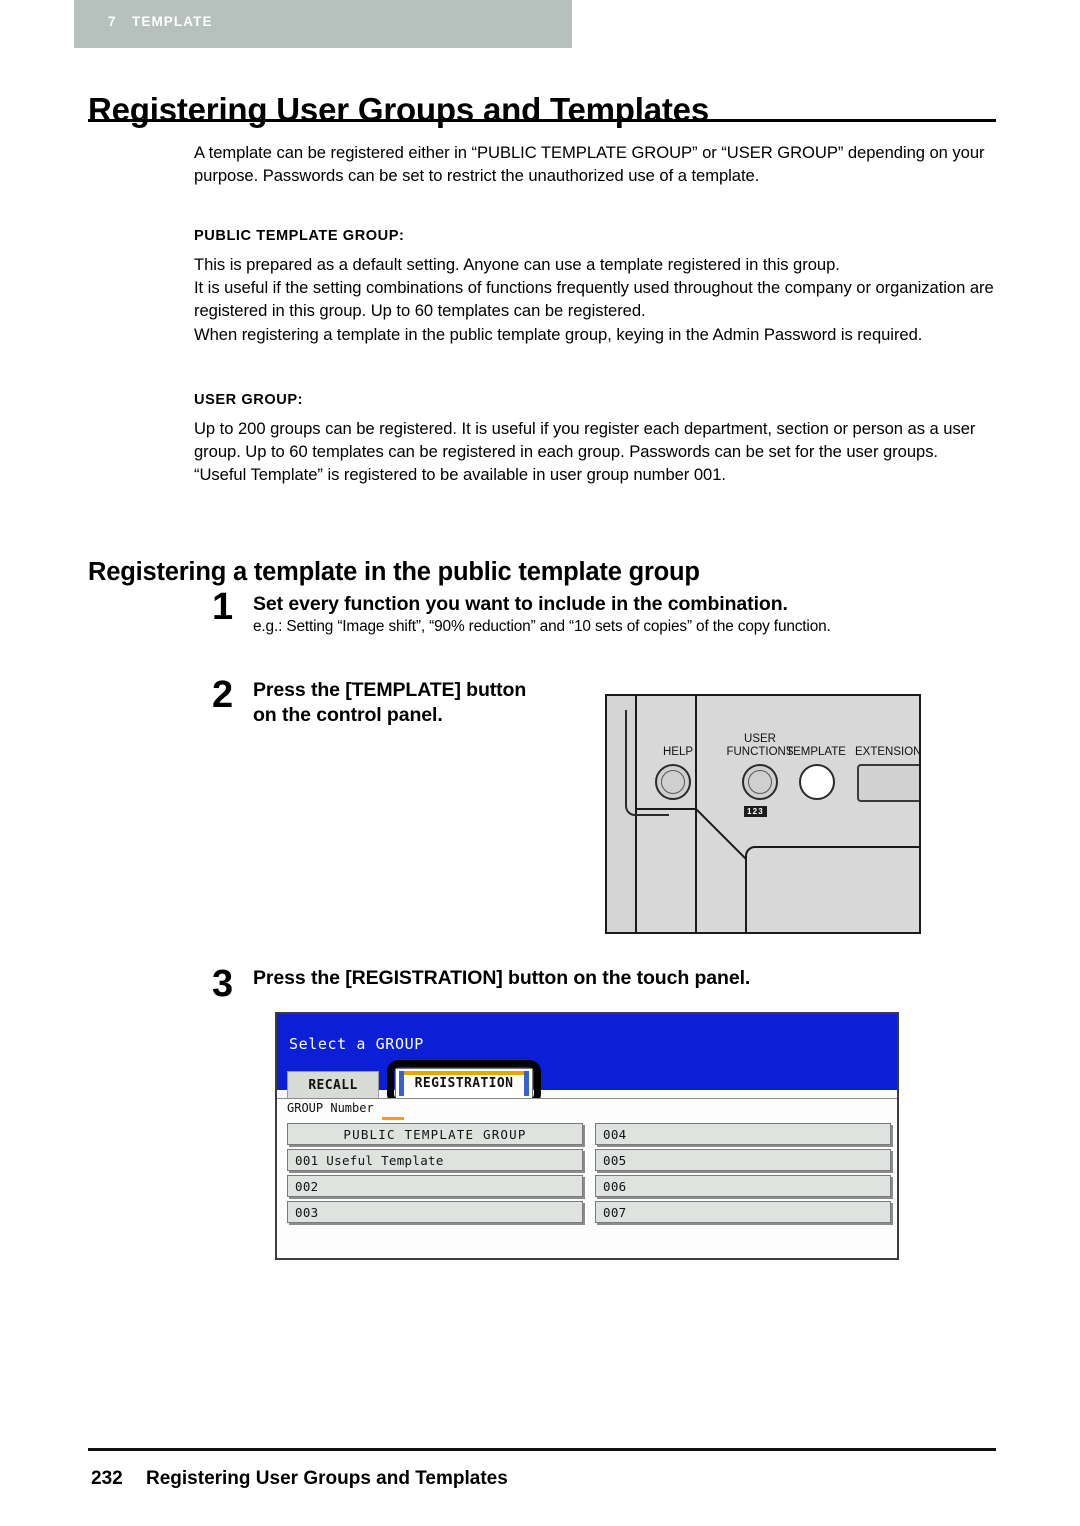 This screenshot has width=1080, height=1526. What do you see at coordinates (888, 752) in the screenshot?
I see `control-panel-extension-label: EXTENSION` at bounding box center [888, 752].